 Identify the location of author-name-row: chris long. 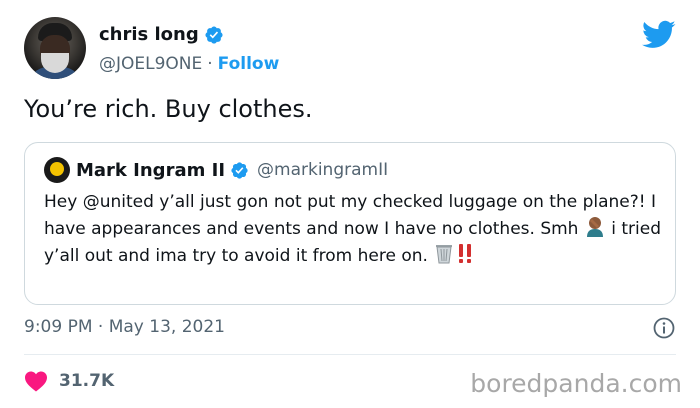
(161, 34).